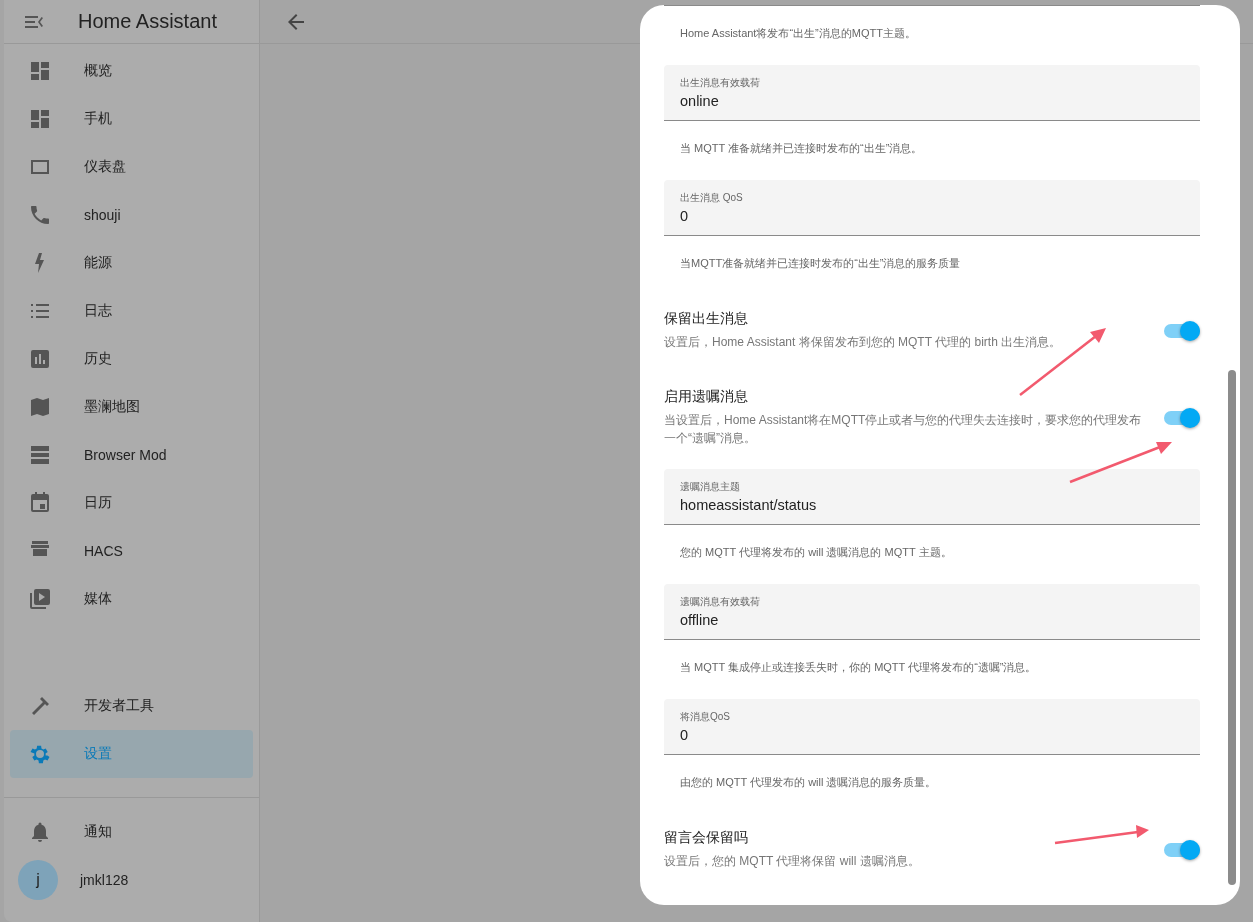  Describe the element at coordinates (40, 359) in the screenshot. I see `chart-icon` at that location.